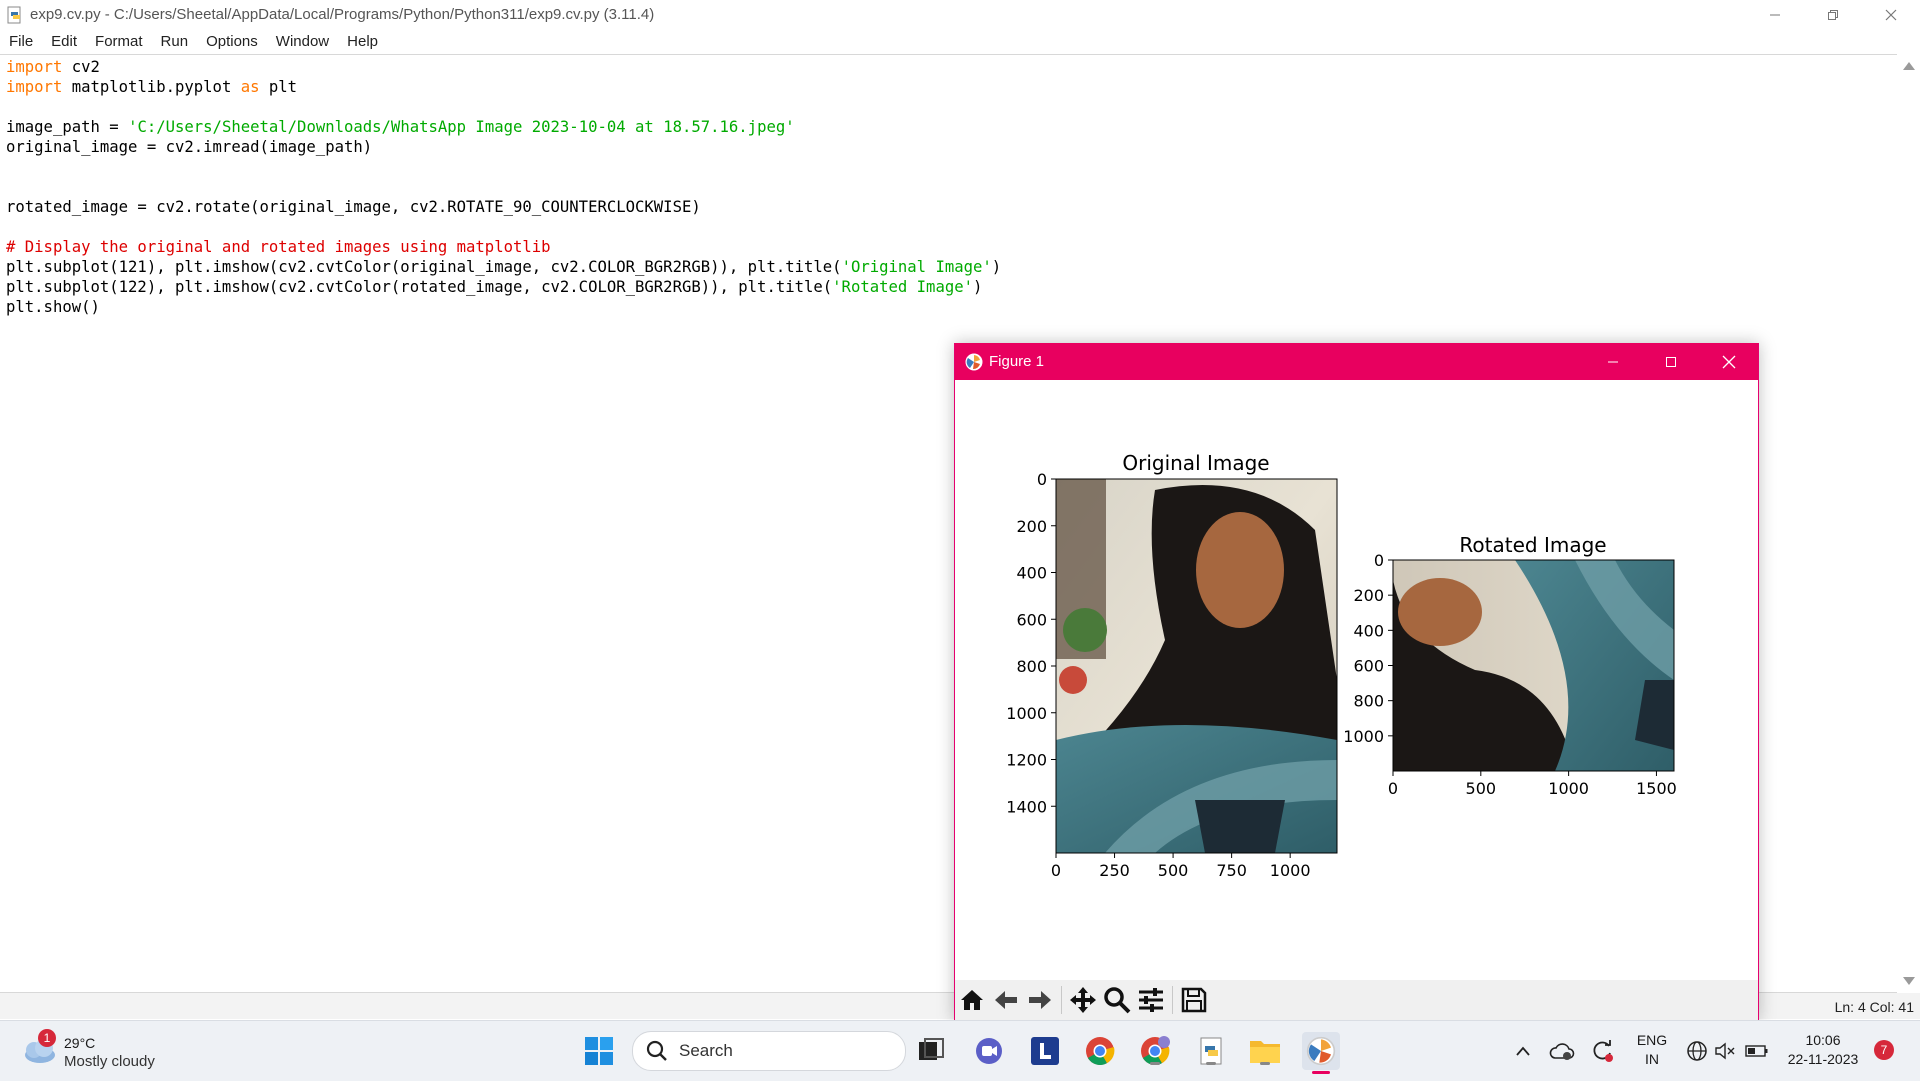 This screenshot has width=1920, height=1081. What do you see at coordinates (1909, 523) in the screenshot?
I see `vertical-scrollbar` at bounding box center [1909, 523].